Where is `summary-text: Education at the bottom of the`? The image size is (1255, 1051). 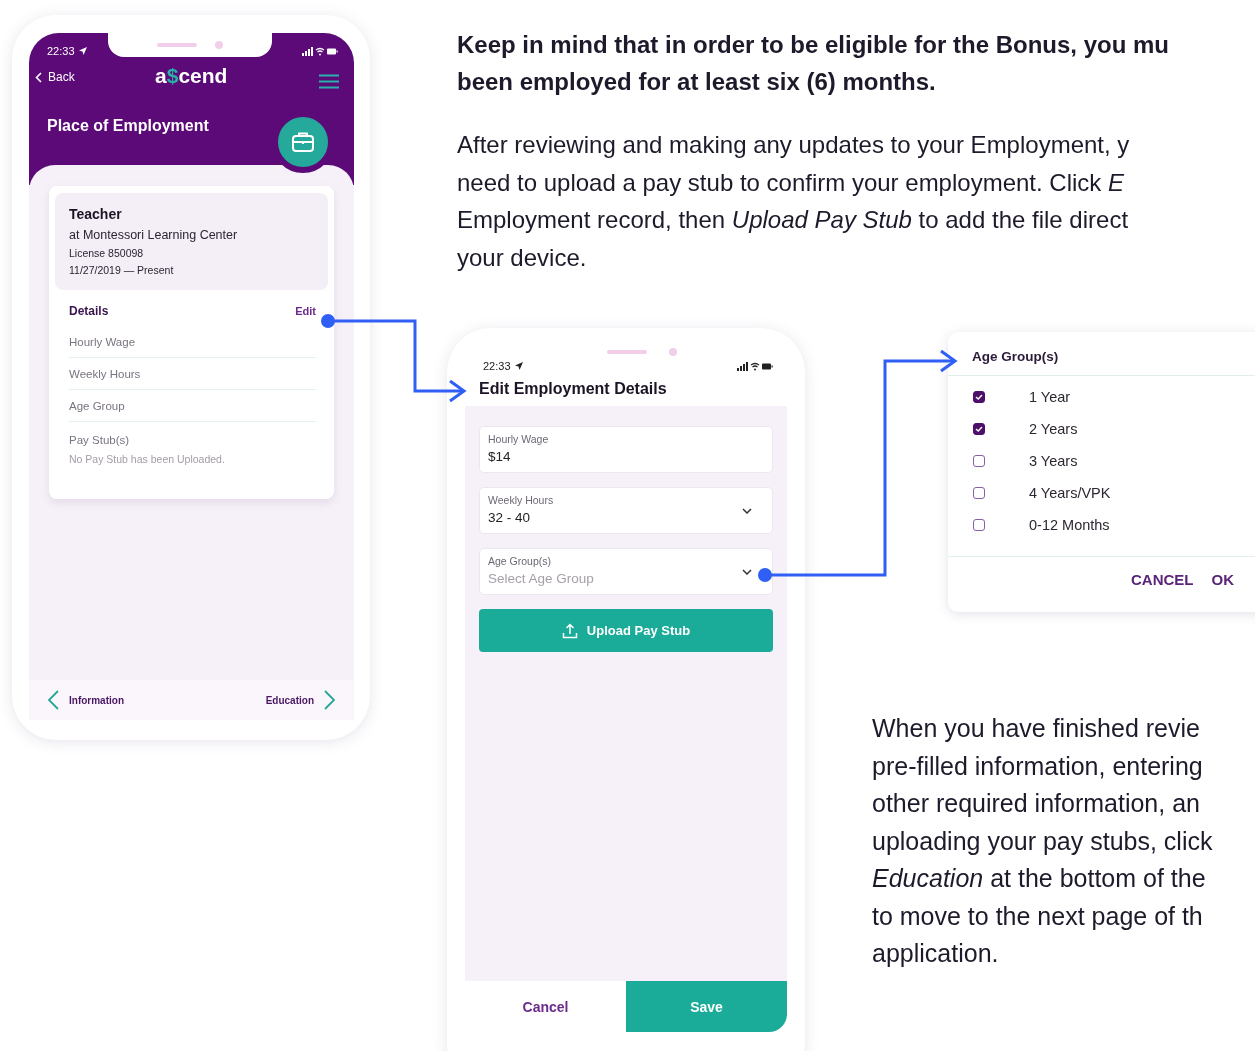
summary-text: Education at the bottom of the is located at coordinates (1039, 878).